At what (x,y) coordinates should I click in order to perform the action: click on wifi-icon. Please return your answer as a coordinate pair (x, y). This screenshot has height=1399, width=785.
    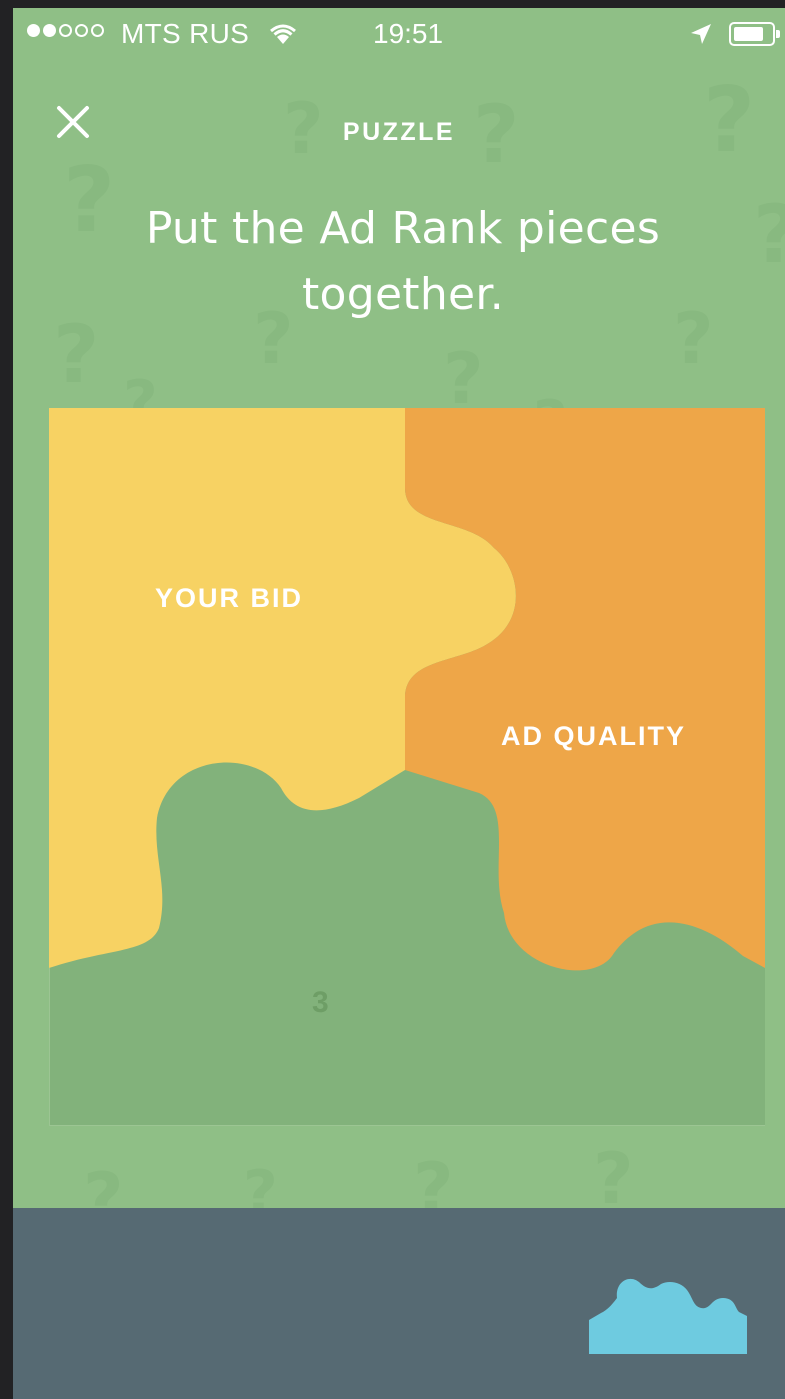
    Looking at the image, I should click on (283, 34).